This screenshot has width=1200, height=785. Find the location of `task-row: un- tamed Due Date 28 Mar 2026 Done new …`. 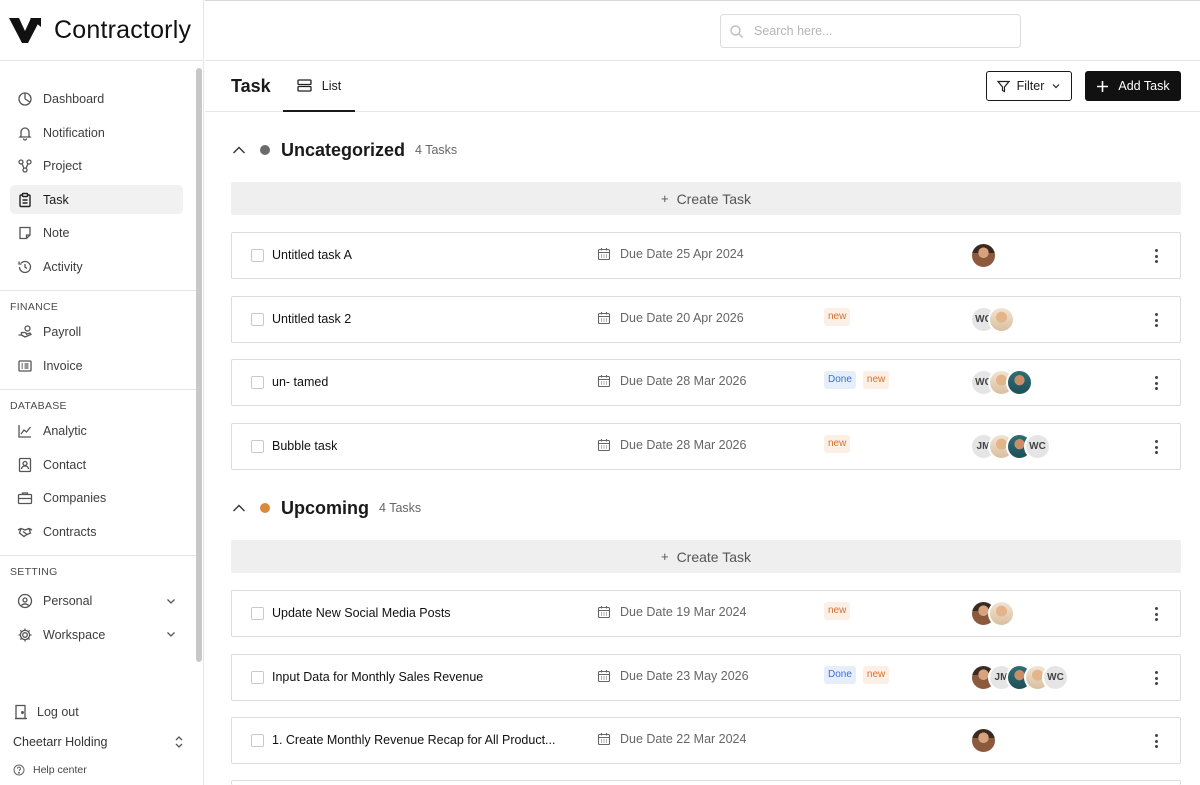

task-row: un- tamed Due Date 28 Mar 2026 Done new … is located at coordinates (706, 382).